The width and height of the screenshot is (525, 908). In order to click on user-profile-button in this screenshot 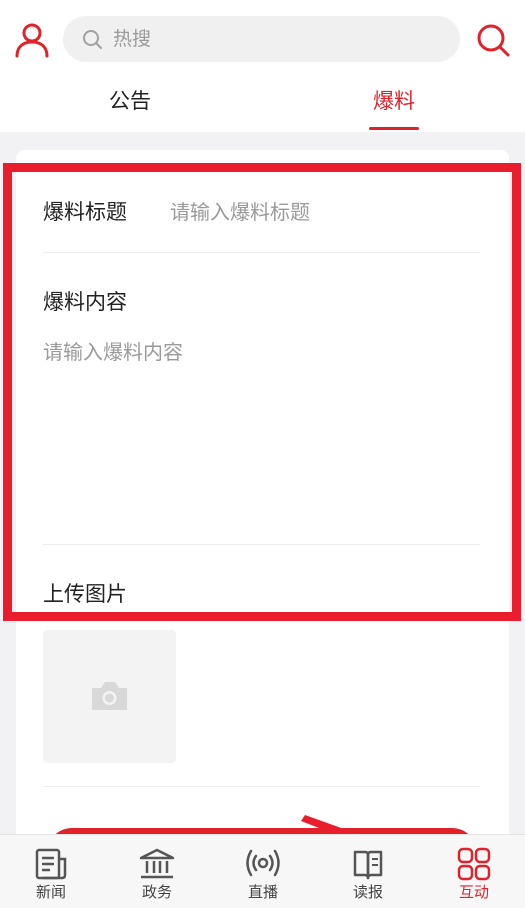, I will do `click(32, 40)`.